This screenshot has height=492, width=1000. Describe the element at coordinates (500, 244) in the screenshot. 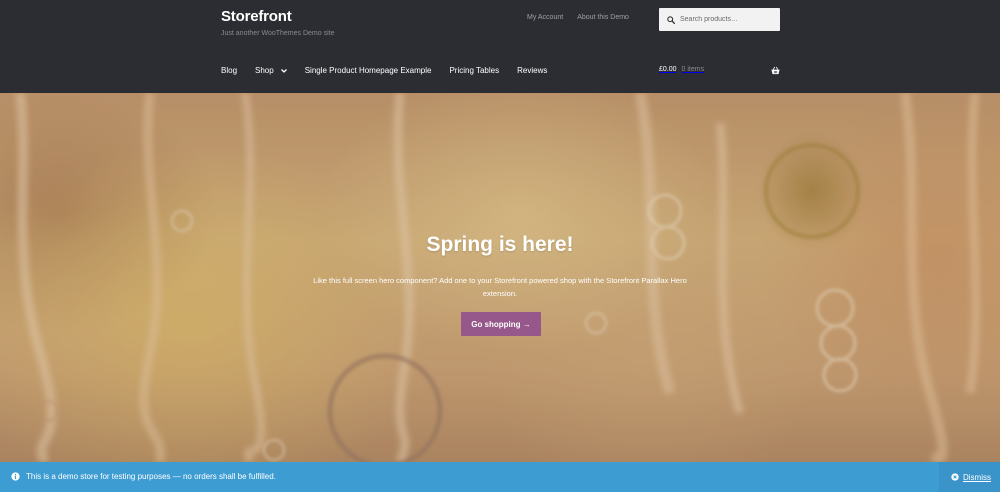

I see `hero-title: Spring is here!` at that location.